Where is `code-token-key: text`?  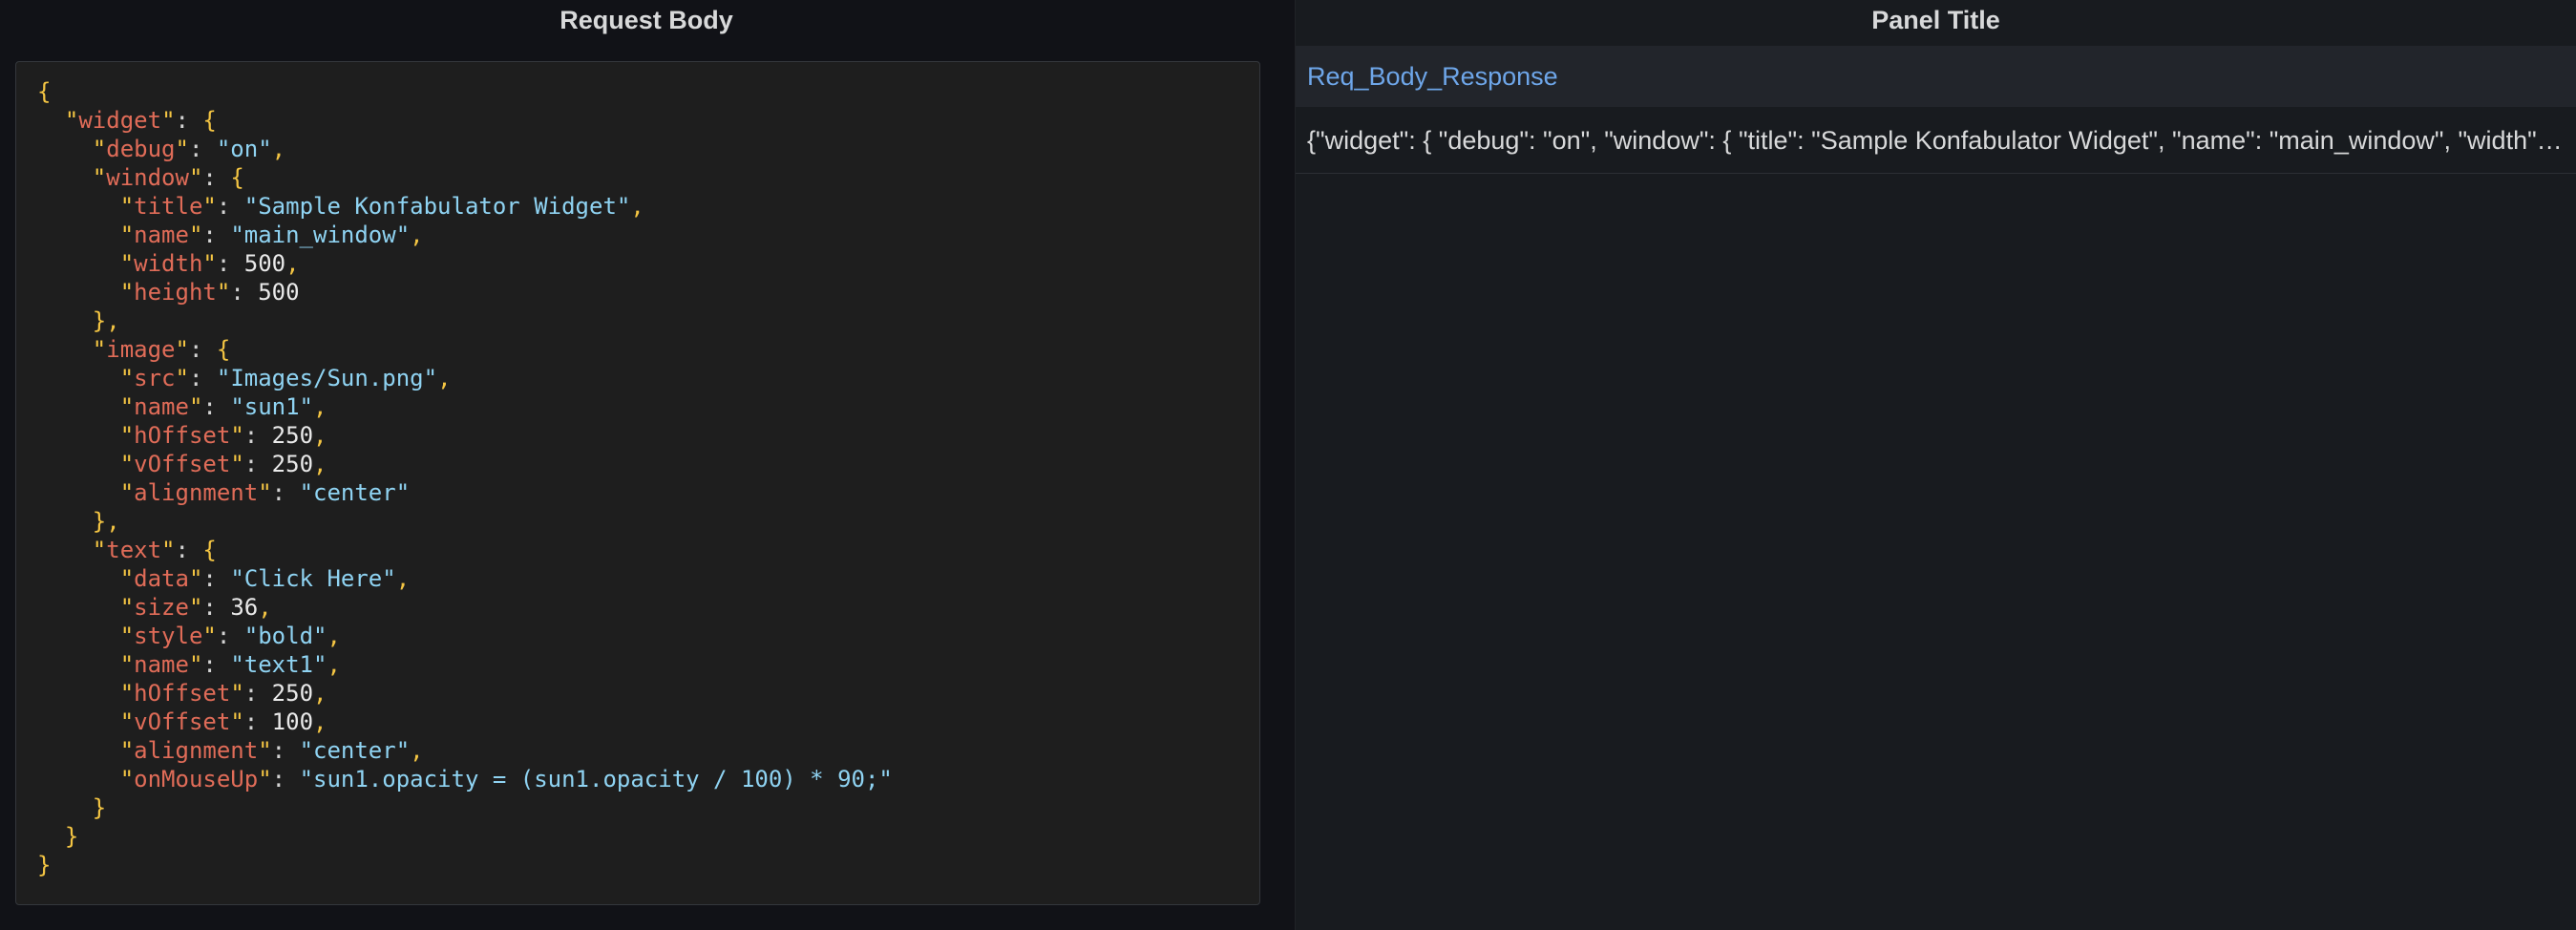 code-token-key: text is located at coordinates (134, 550).